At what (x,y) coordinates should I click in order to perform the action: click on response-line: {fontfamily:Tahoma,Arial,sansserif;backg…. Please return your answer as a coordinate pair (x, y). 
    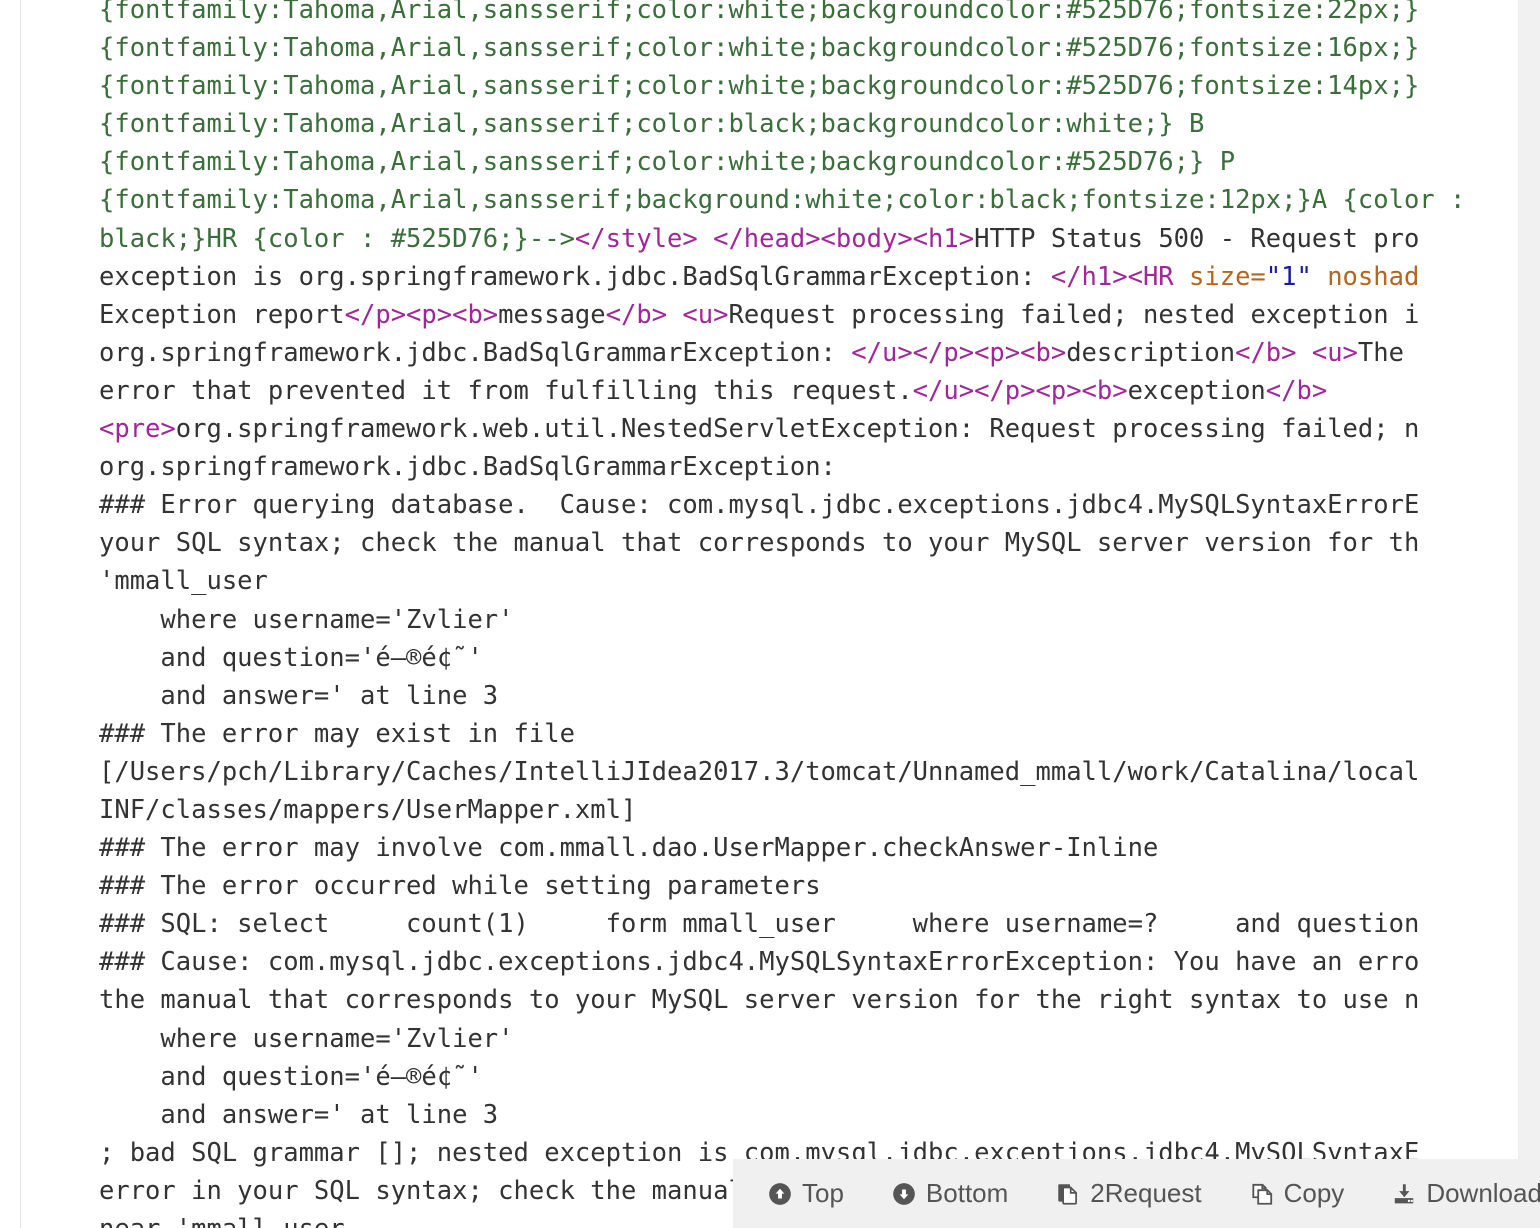
    Looking at the image, I should click on (808, 200).